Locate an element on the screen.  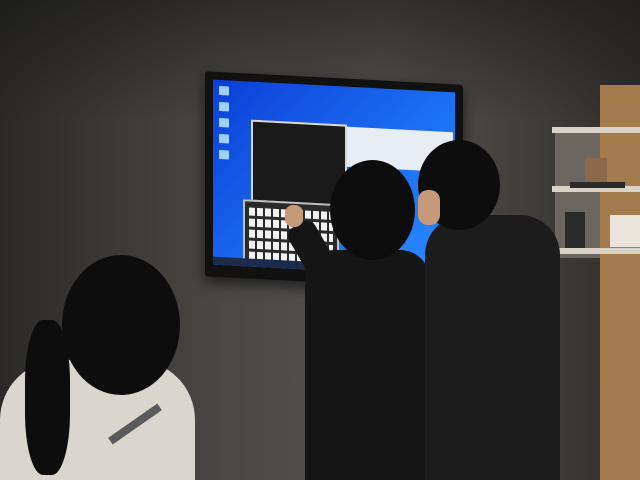
shelf-board-bottom is located at coordinates (596, 251).